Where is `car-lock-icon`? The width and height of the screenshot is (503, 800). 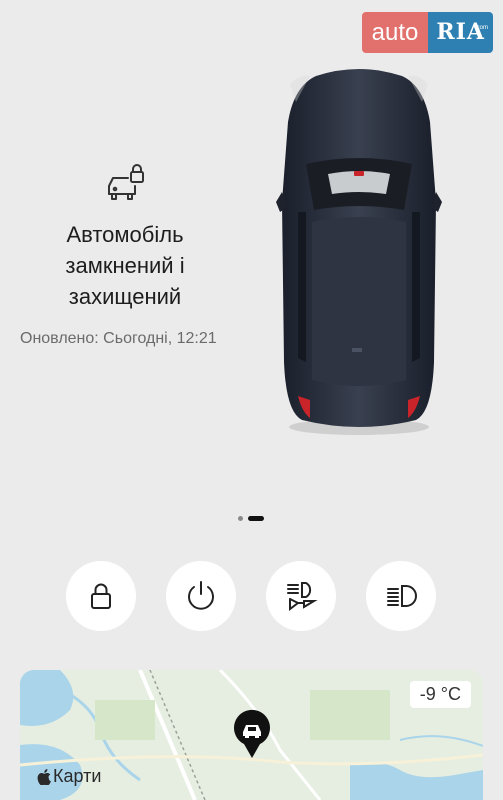
car-lock-icon is located at coordinates (126, 182).